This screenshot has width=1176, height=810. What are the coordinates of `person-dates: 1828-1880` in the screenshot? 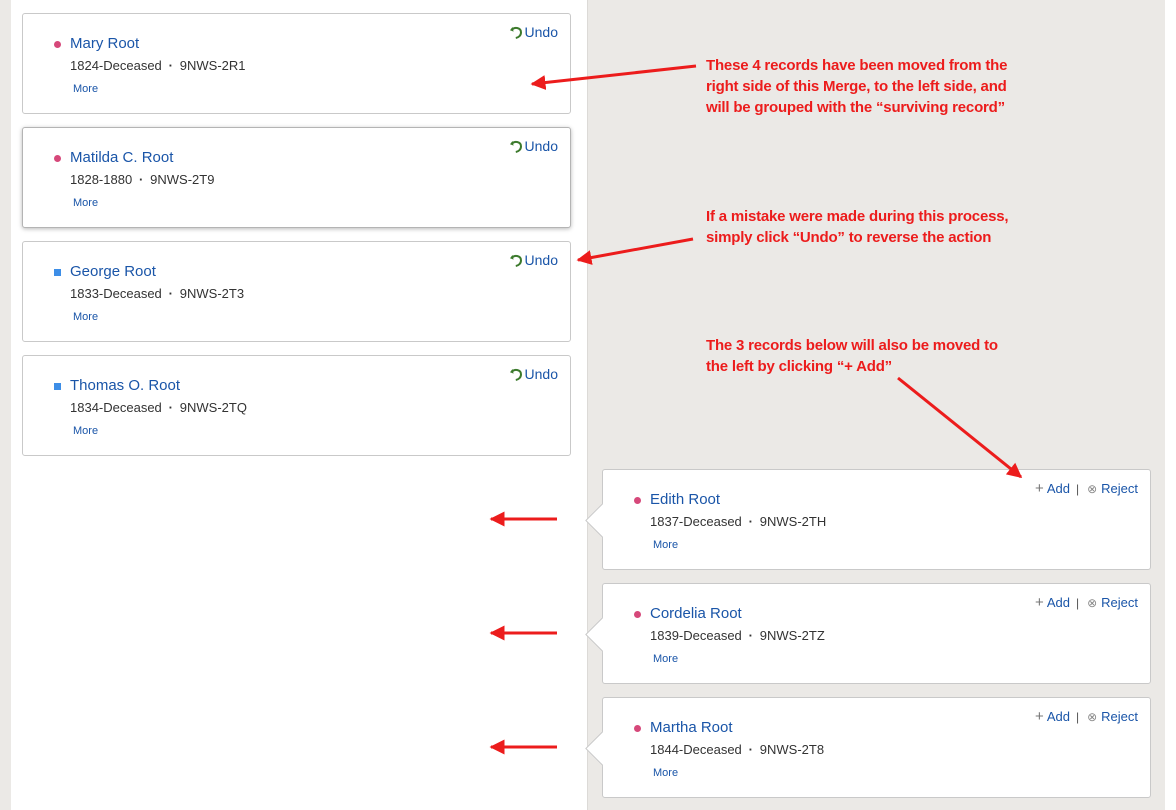 It's located at (101, 179).